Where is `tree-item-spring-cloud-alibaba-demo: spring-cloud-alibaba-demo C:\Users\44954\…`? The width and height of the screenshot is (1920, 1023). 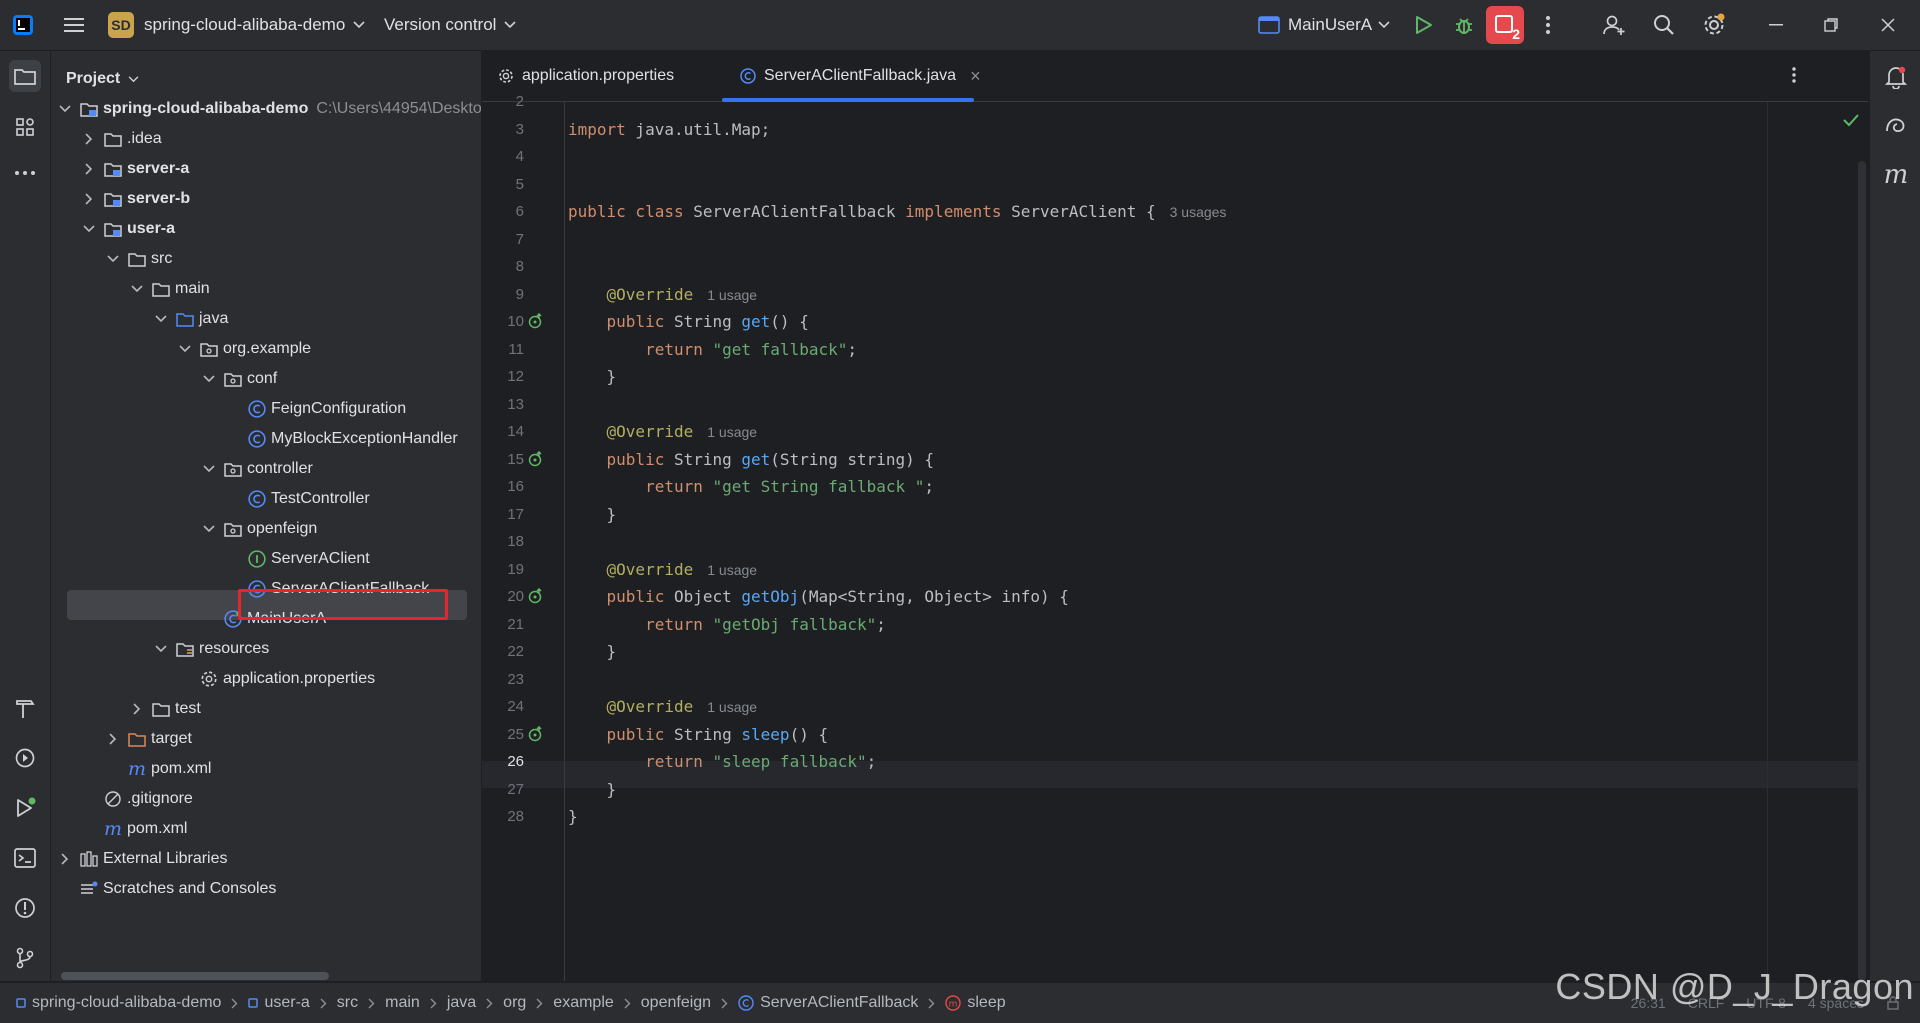 tree-item-spring-cloud-alibaba-demo: spring-cloud-alibaba-demo C:\Users\44954\… is located at coordinates (266, 109).